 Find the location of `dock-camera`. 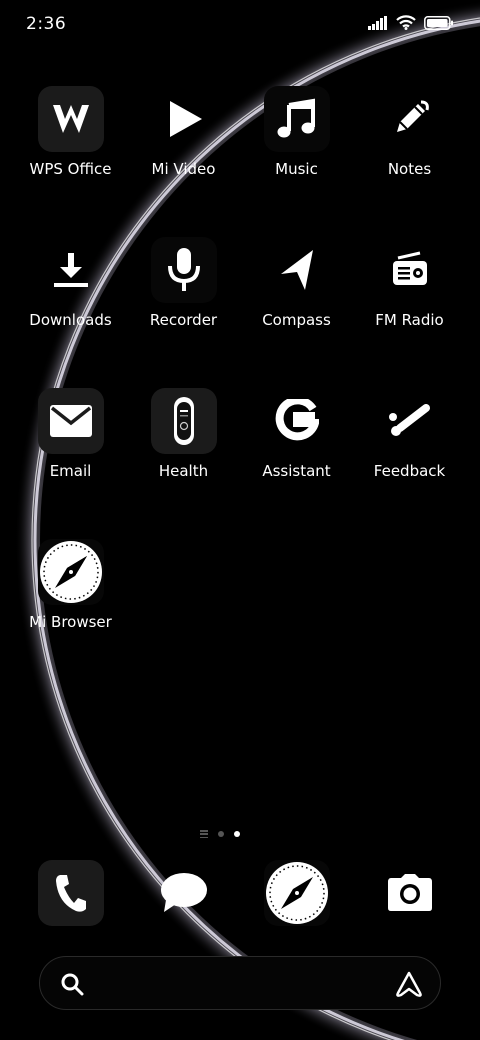

dock-camera is located at coordinates (409, 893).